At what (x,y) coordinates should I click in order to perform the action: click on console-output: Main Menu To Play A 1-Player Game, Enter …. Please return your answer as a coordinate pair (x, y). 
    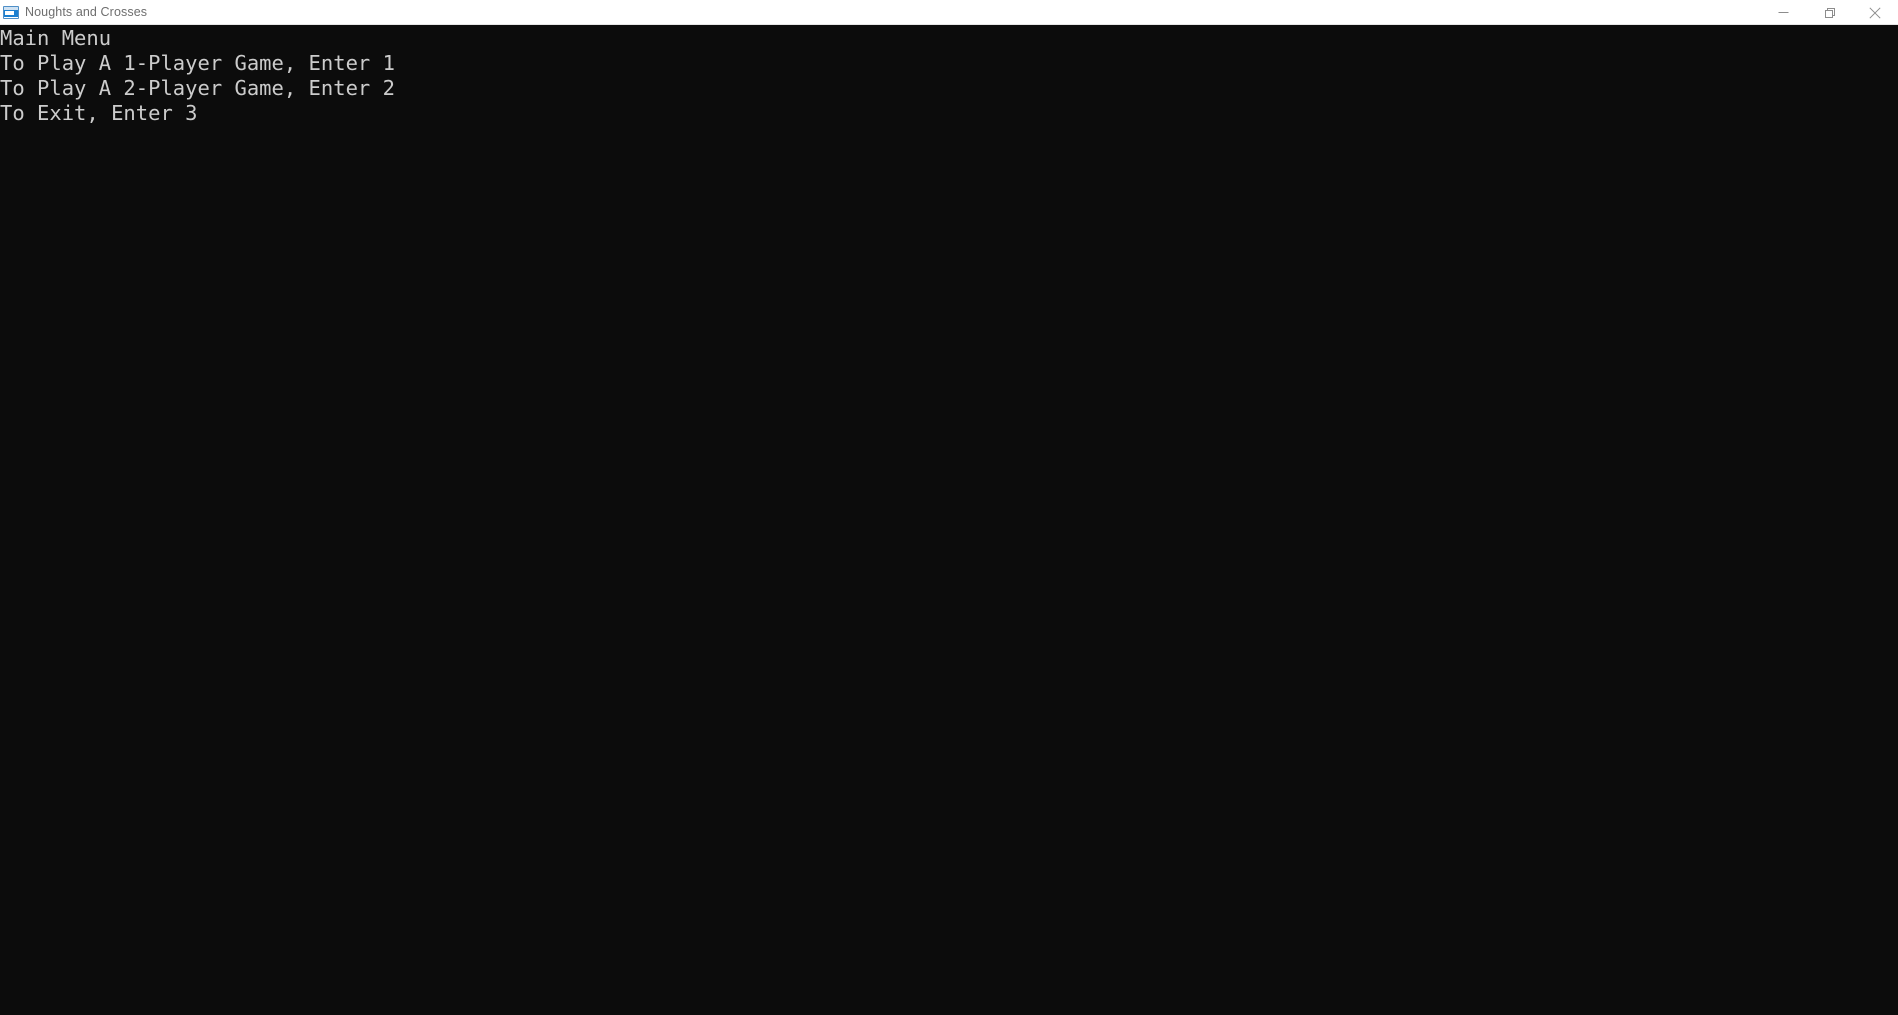
    Looking at the image, I should click on (949, 75).